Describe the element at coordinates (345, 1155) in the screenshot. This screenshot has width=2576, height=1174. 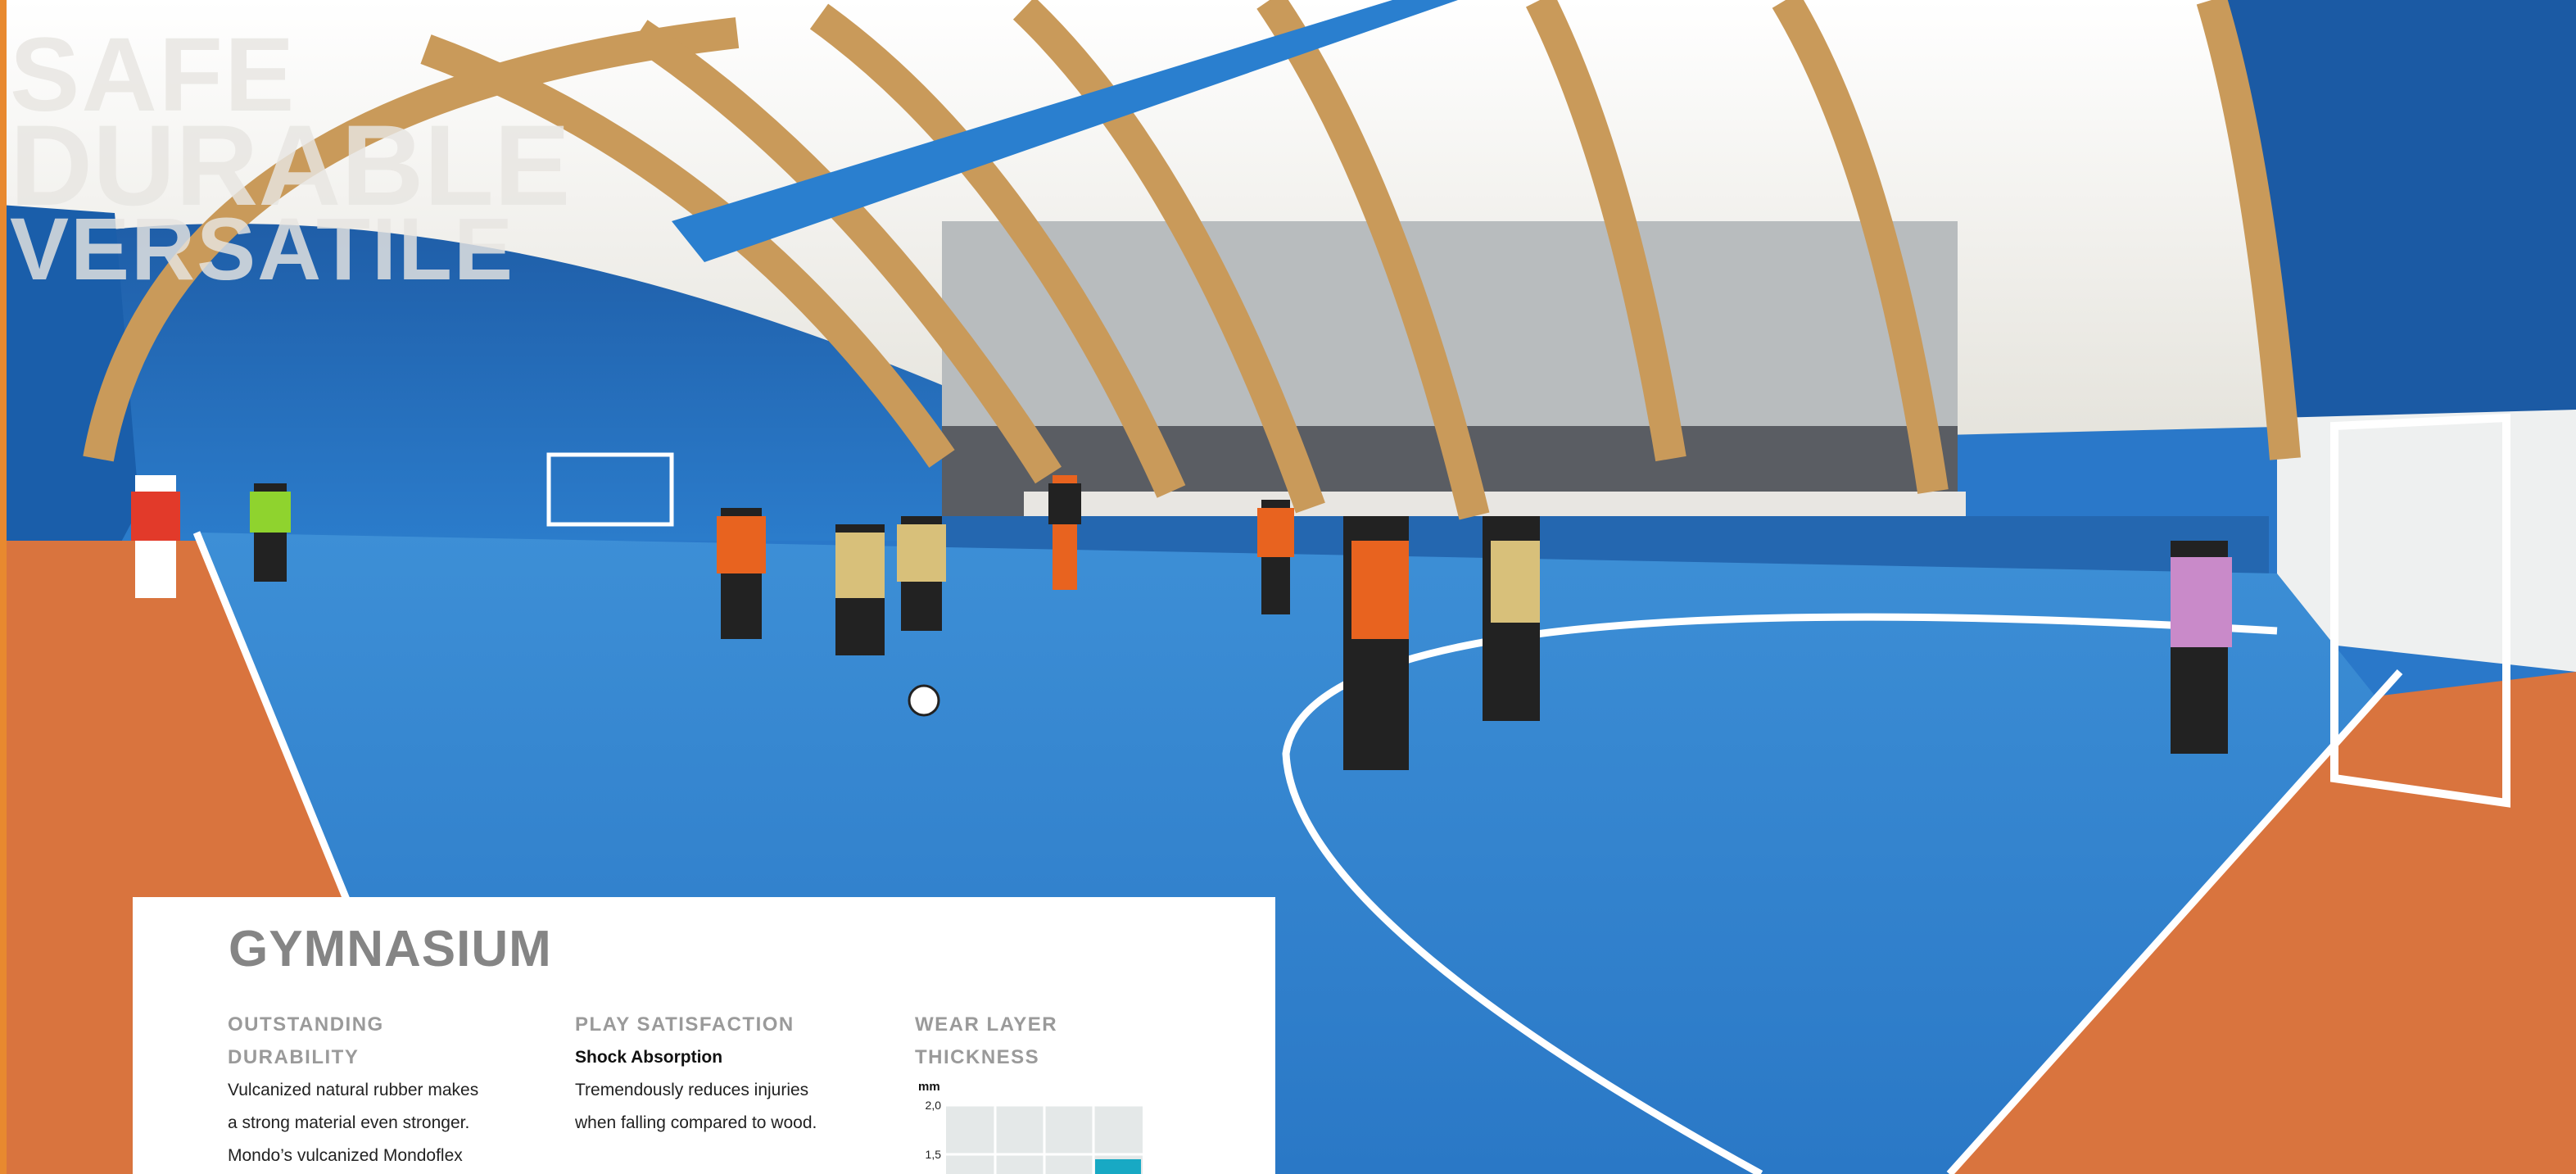
I see `column-body-line: Mondo’s vulcanized Mondoflex` at that location.